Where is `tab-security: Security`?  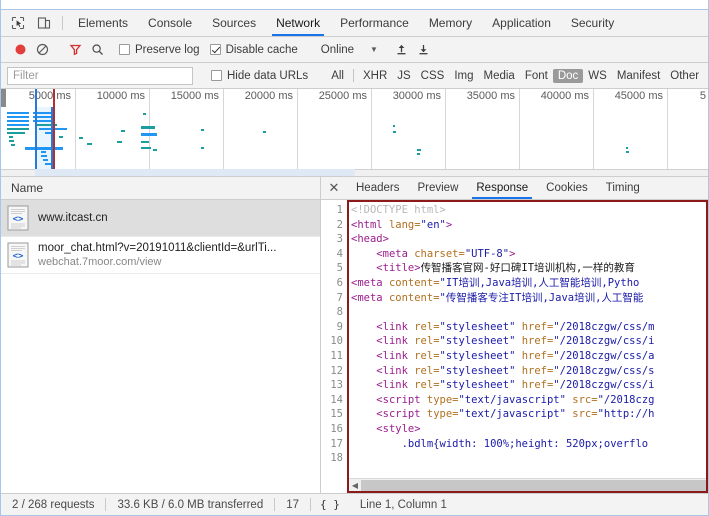
tab-security: Security is located at coordinates (592, 23).